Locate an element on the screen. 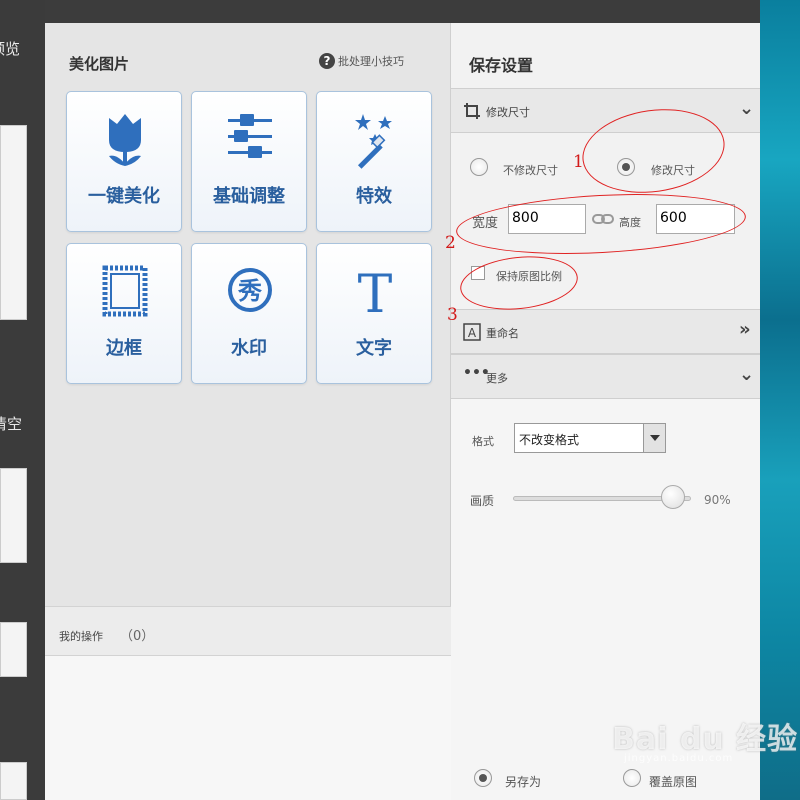 The width and height of the screenshot is (800, 800). annotation-number: 3 is located at coordinates (452, 315).